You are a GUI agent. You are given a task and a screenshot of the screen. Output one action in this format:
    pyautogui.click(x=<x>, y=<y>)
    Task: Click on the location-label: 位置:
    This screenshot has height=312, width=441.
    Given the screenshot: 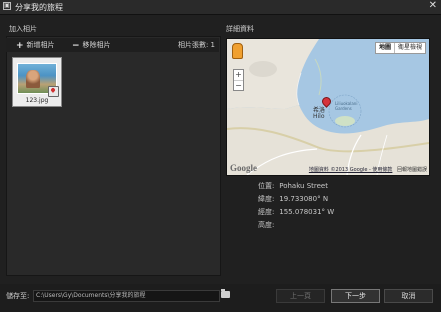 What is the action you would take?
    pyautogui.click(x=266, y=186)
    